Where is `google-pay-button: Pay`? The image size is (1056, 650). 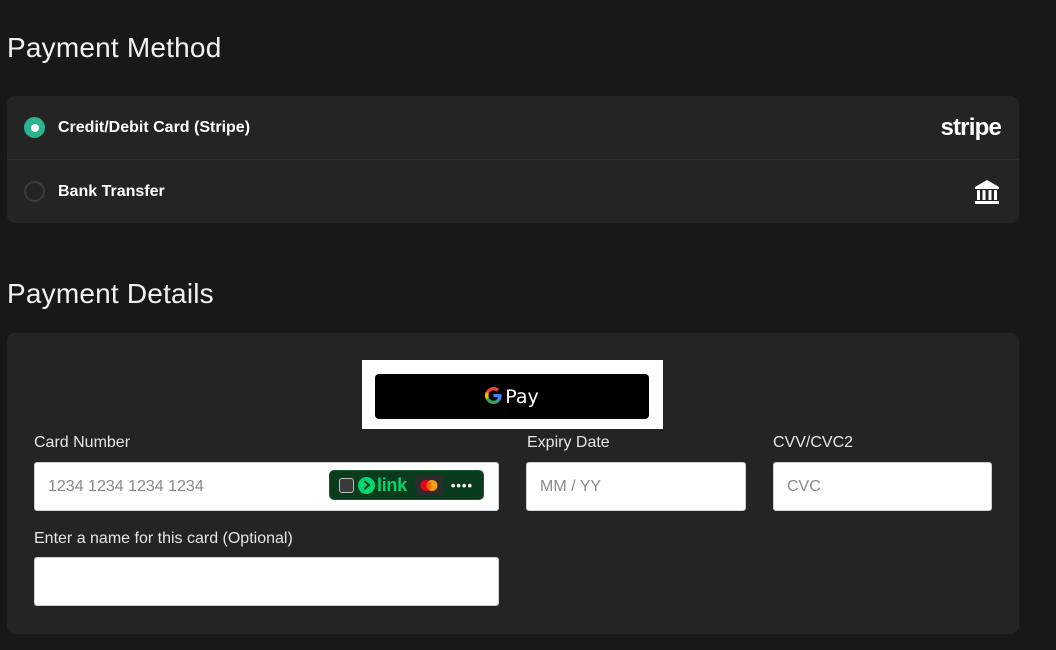
google-pay-button: Pay is located at coordinates (512, 396).